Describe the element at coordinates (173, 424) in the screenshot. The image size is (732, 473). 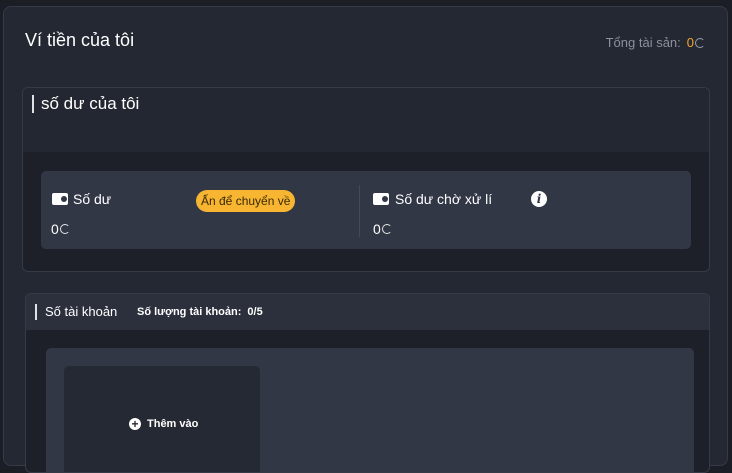
I see `add-account-label: Thêm vào` at that location.